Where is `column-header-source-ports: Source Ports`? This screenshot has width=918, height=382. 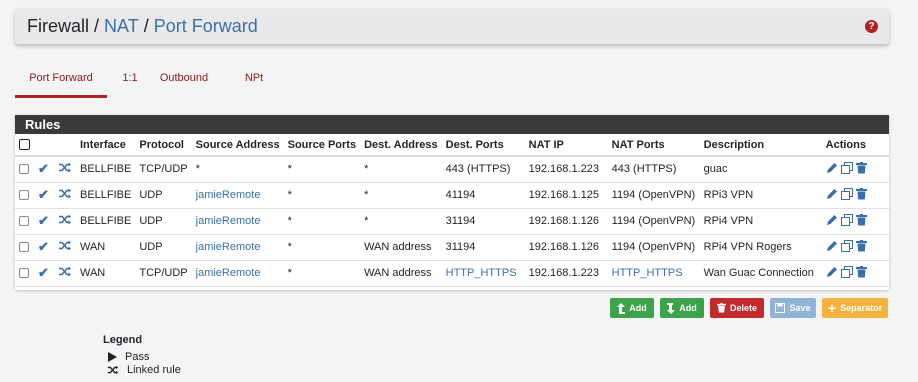
column-header-source-ports: Source Ports is located at coordinates (322, 145).